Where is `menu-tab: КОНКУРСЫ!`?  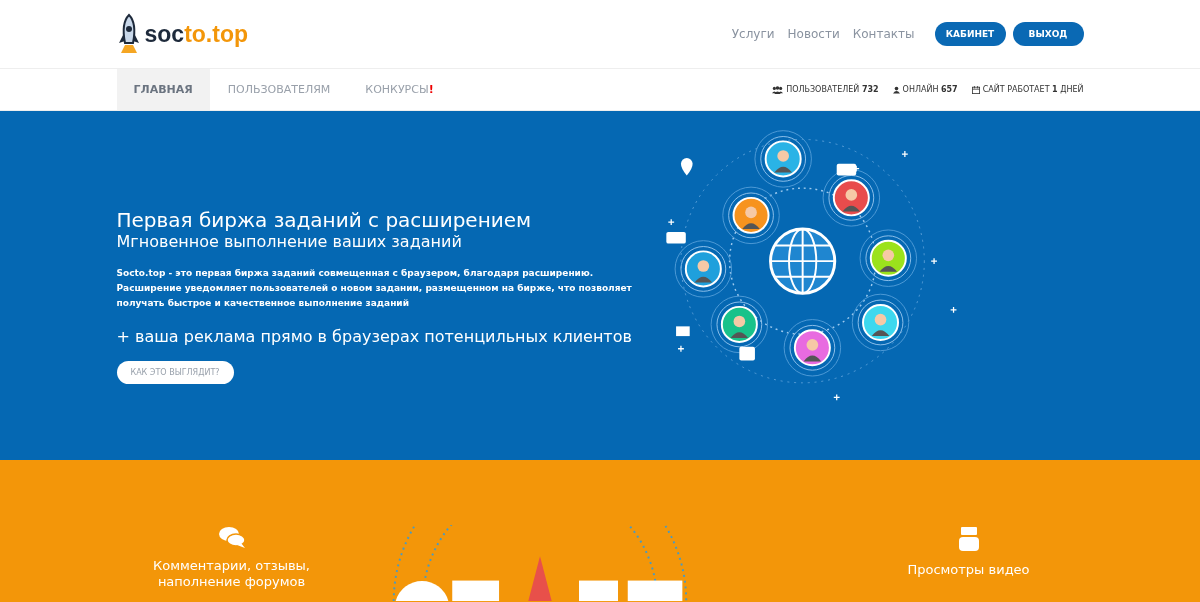
menu-tab: КОНКУРСЫ! is located at coordinates (399, 89).